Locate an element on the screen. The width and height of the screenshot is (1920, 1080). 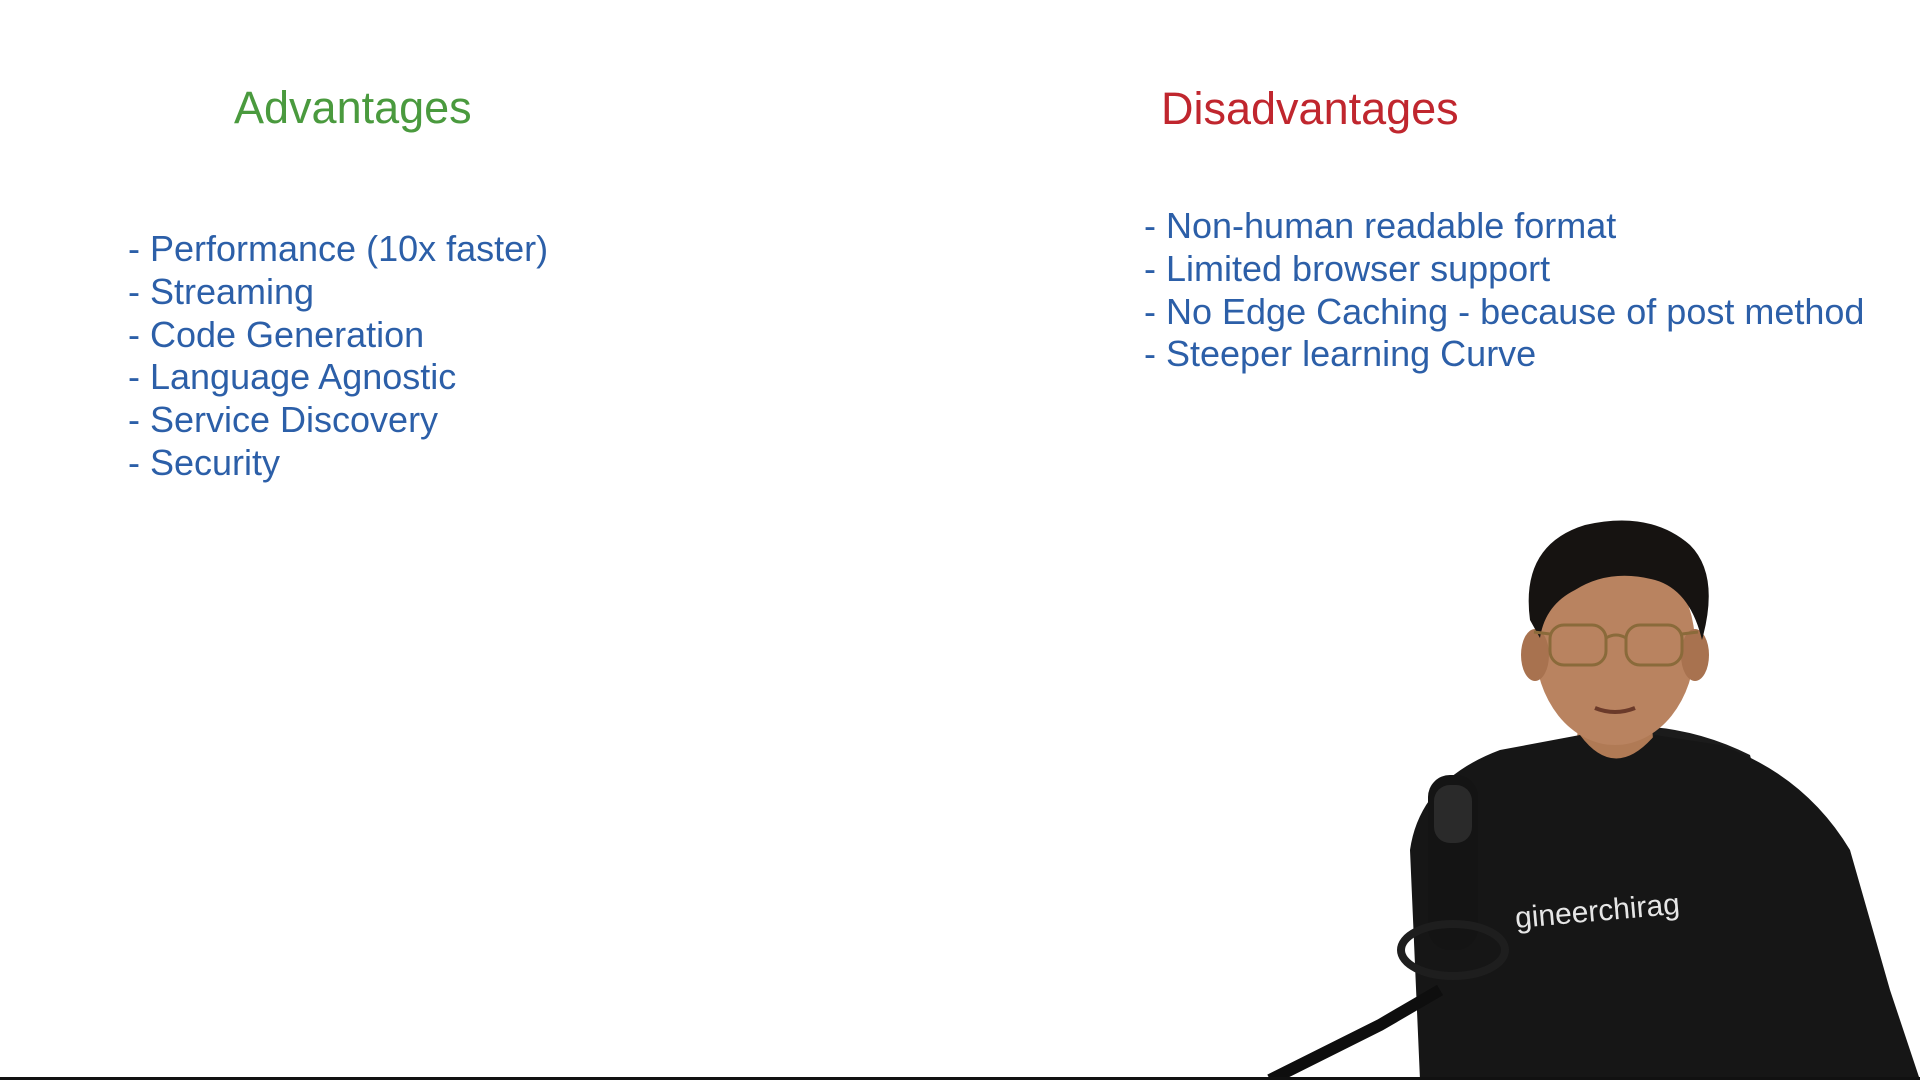
presenter-ear-left is located at coordinates (1535, 655).